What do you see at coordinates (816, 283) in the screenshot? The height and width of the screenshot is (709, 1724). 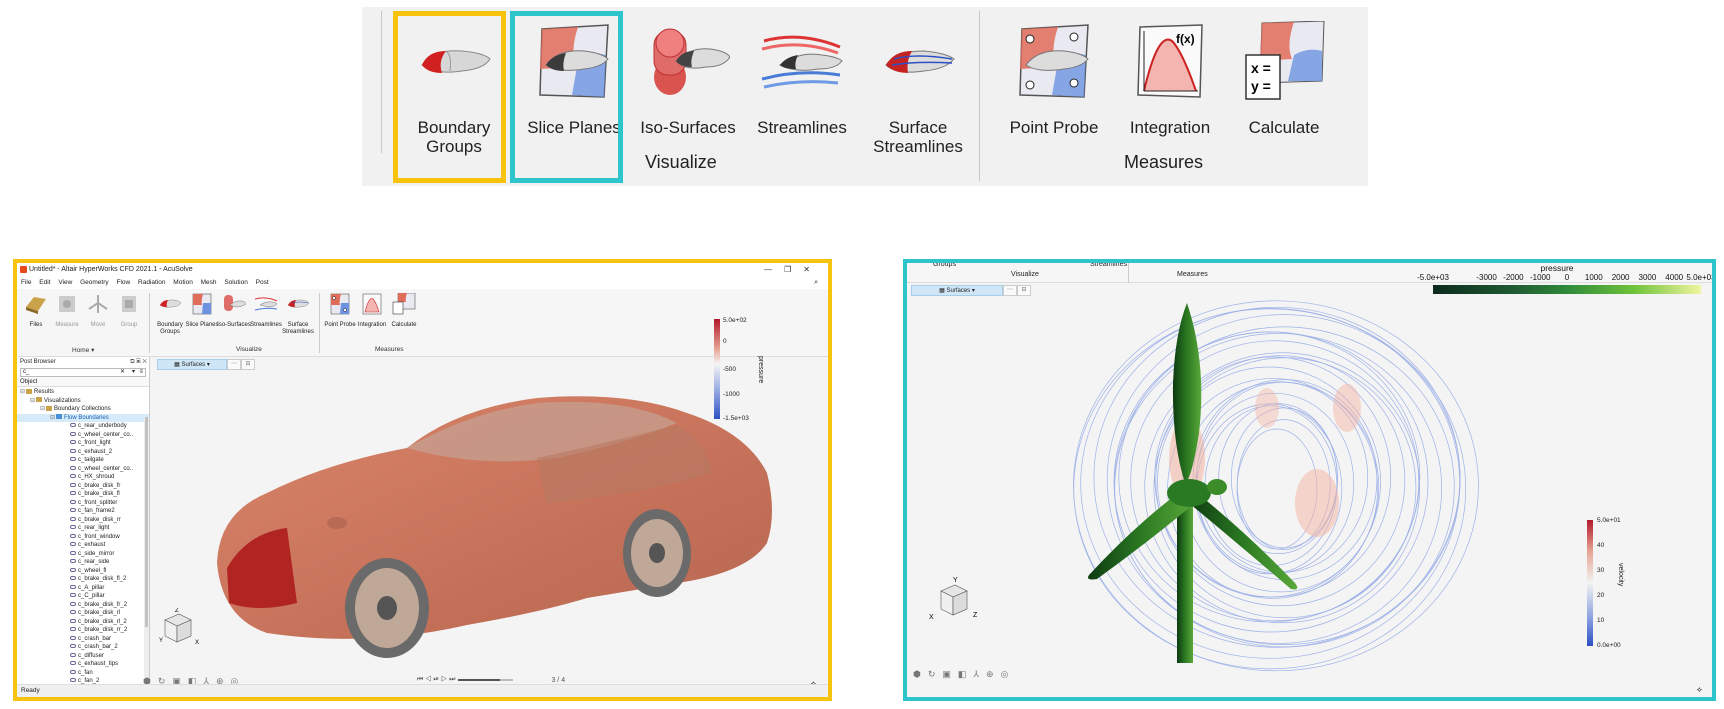 I see `search-icon: ⌕` at bounding box center [816, 283].